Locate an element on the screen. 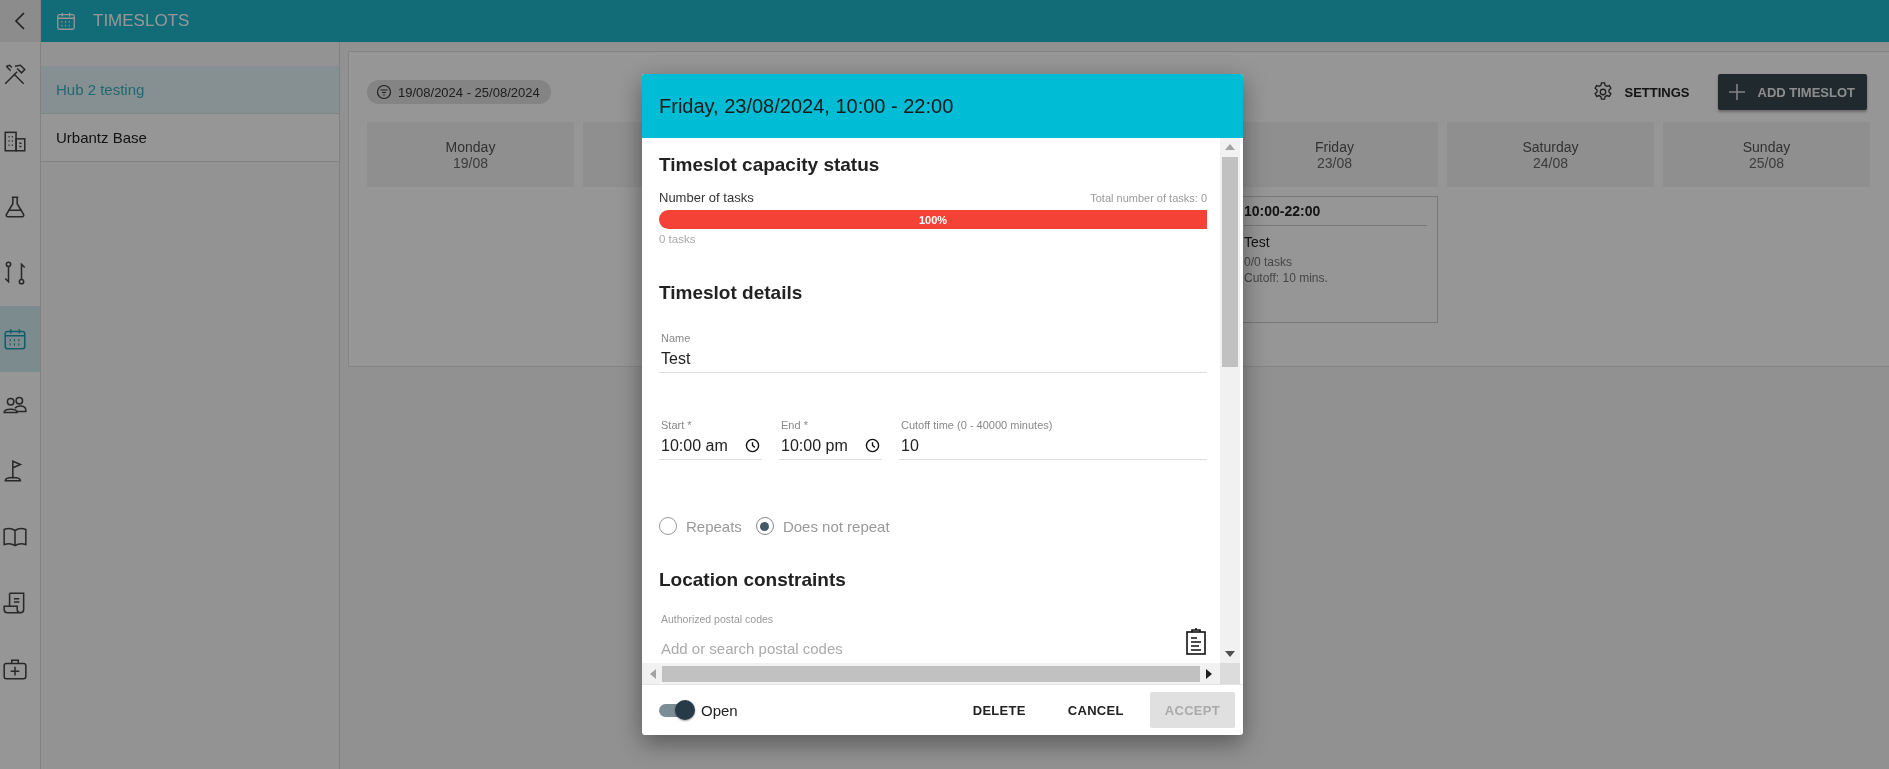 The height and width of the screenshot is (769, 1889). vertical-scrollbar is located at coordinates (1230, 400).